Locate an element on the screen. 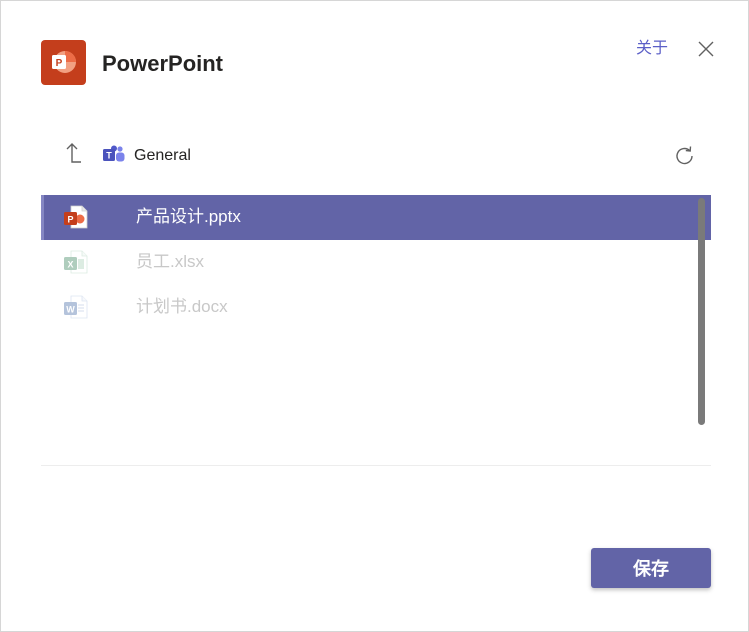 This screenshot has width=749, height=632. powerpoint-file-icon: P is located at coordinates (76, 217).